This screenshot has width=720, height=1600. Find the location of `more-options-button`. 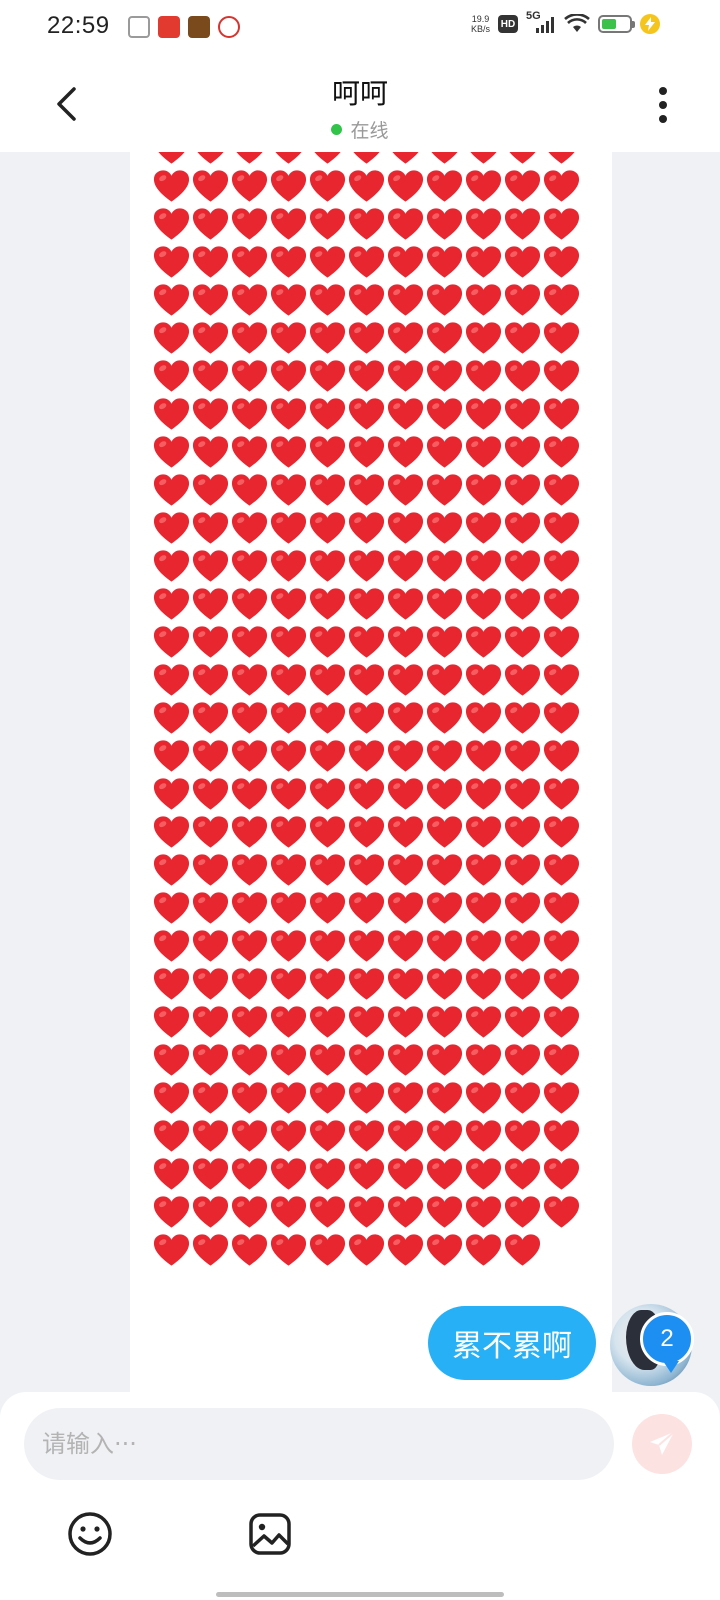

more-options-button is located at coordinates (663, 105).